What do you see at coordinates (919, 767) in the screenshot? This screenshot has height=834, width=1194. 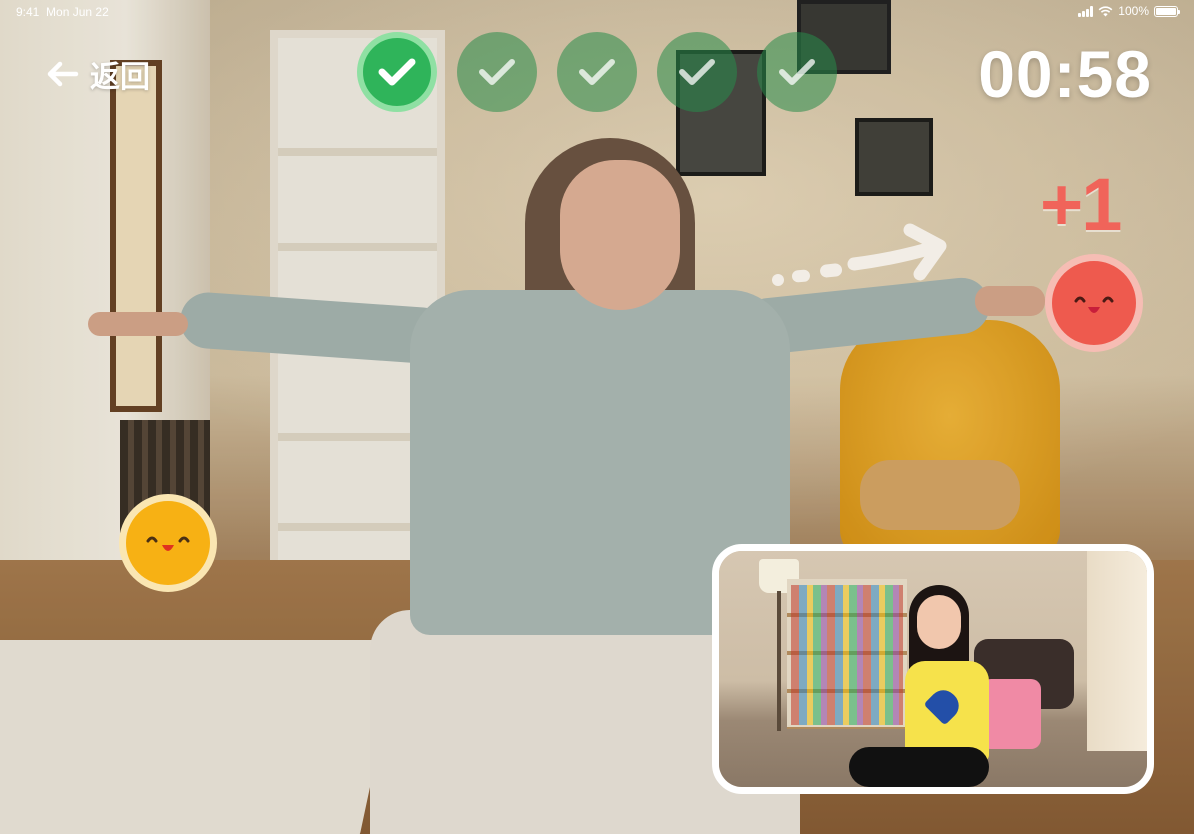 I see `child-legs` at bounding box center [919, 767].